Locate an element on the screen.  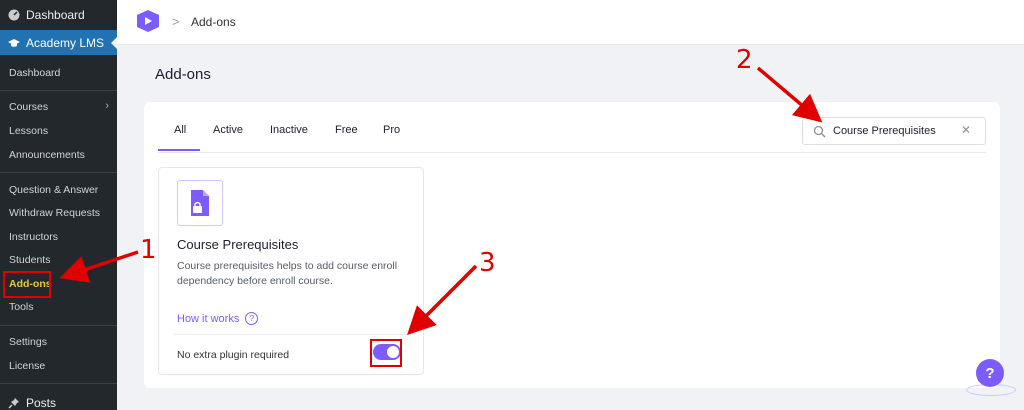
sidebar-dashboard-top: Dashboard is located at coordinates (58, 15).